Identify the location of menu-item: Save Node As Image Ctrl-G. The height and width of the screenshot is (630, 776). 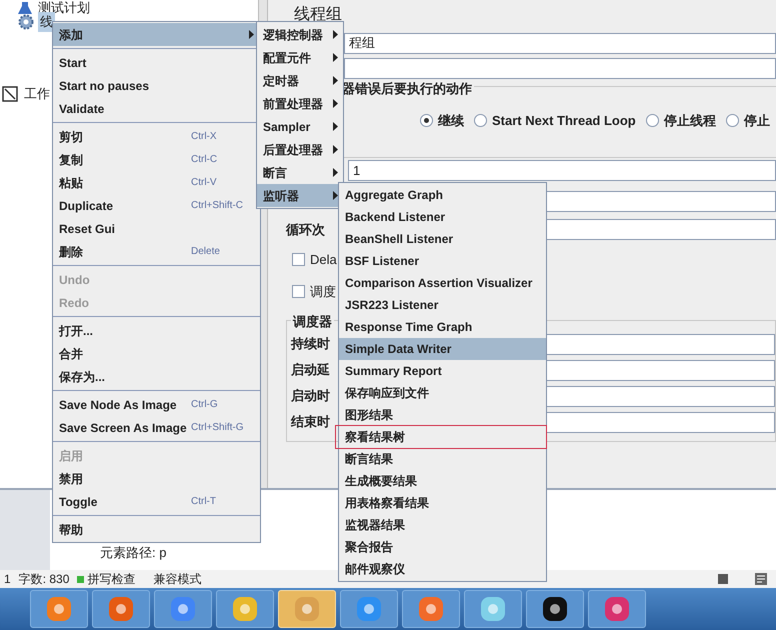
(156, 404).